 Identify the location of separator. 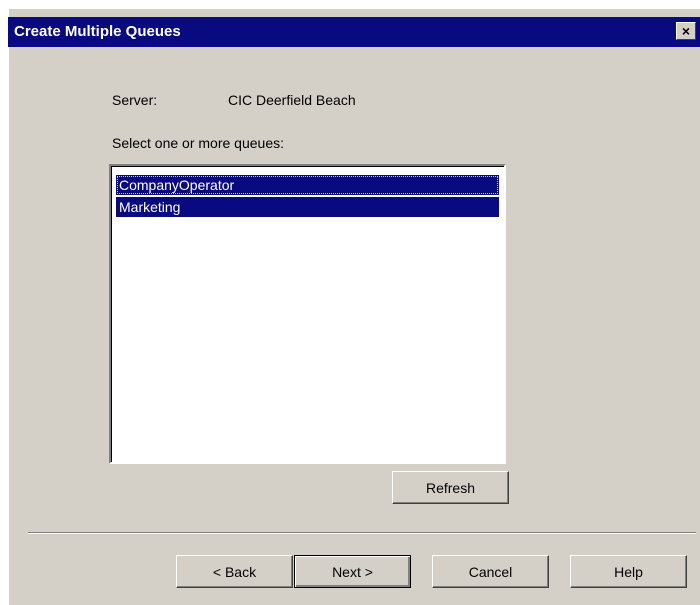
(362, 533).